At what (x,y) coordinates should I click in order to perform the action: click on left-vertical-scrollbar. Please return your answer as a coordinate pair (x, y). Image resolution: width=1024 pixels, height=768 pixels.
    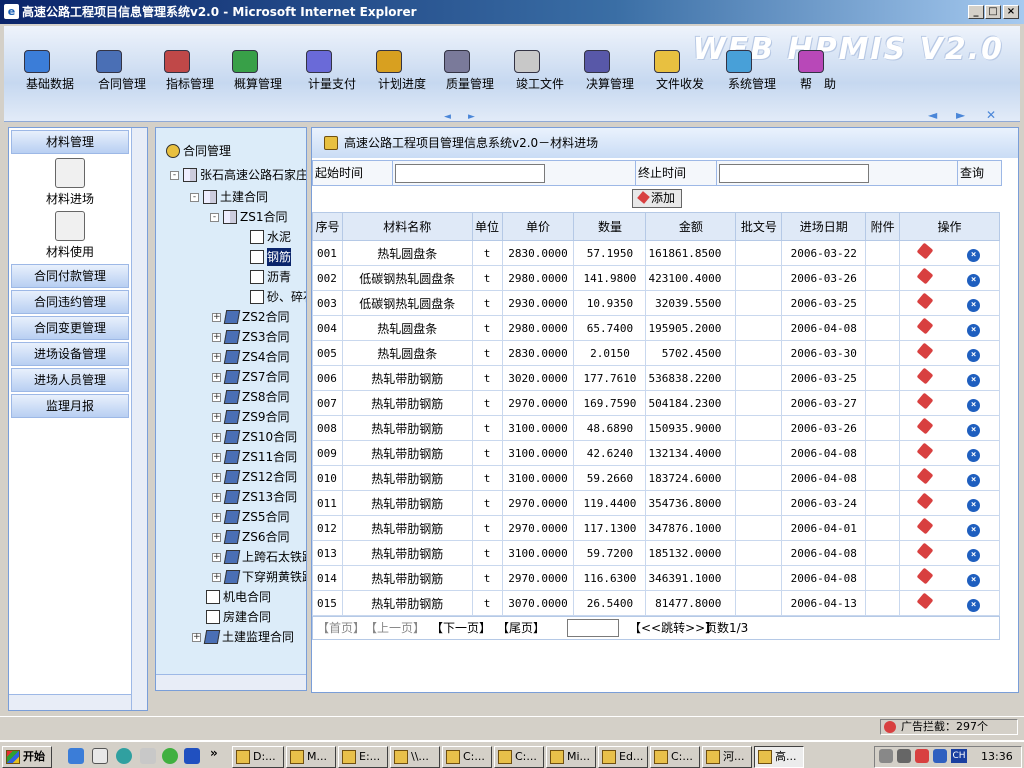
    Looking at the image, I should click on (139, 419).